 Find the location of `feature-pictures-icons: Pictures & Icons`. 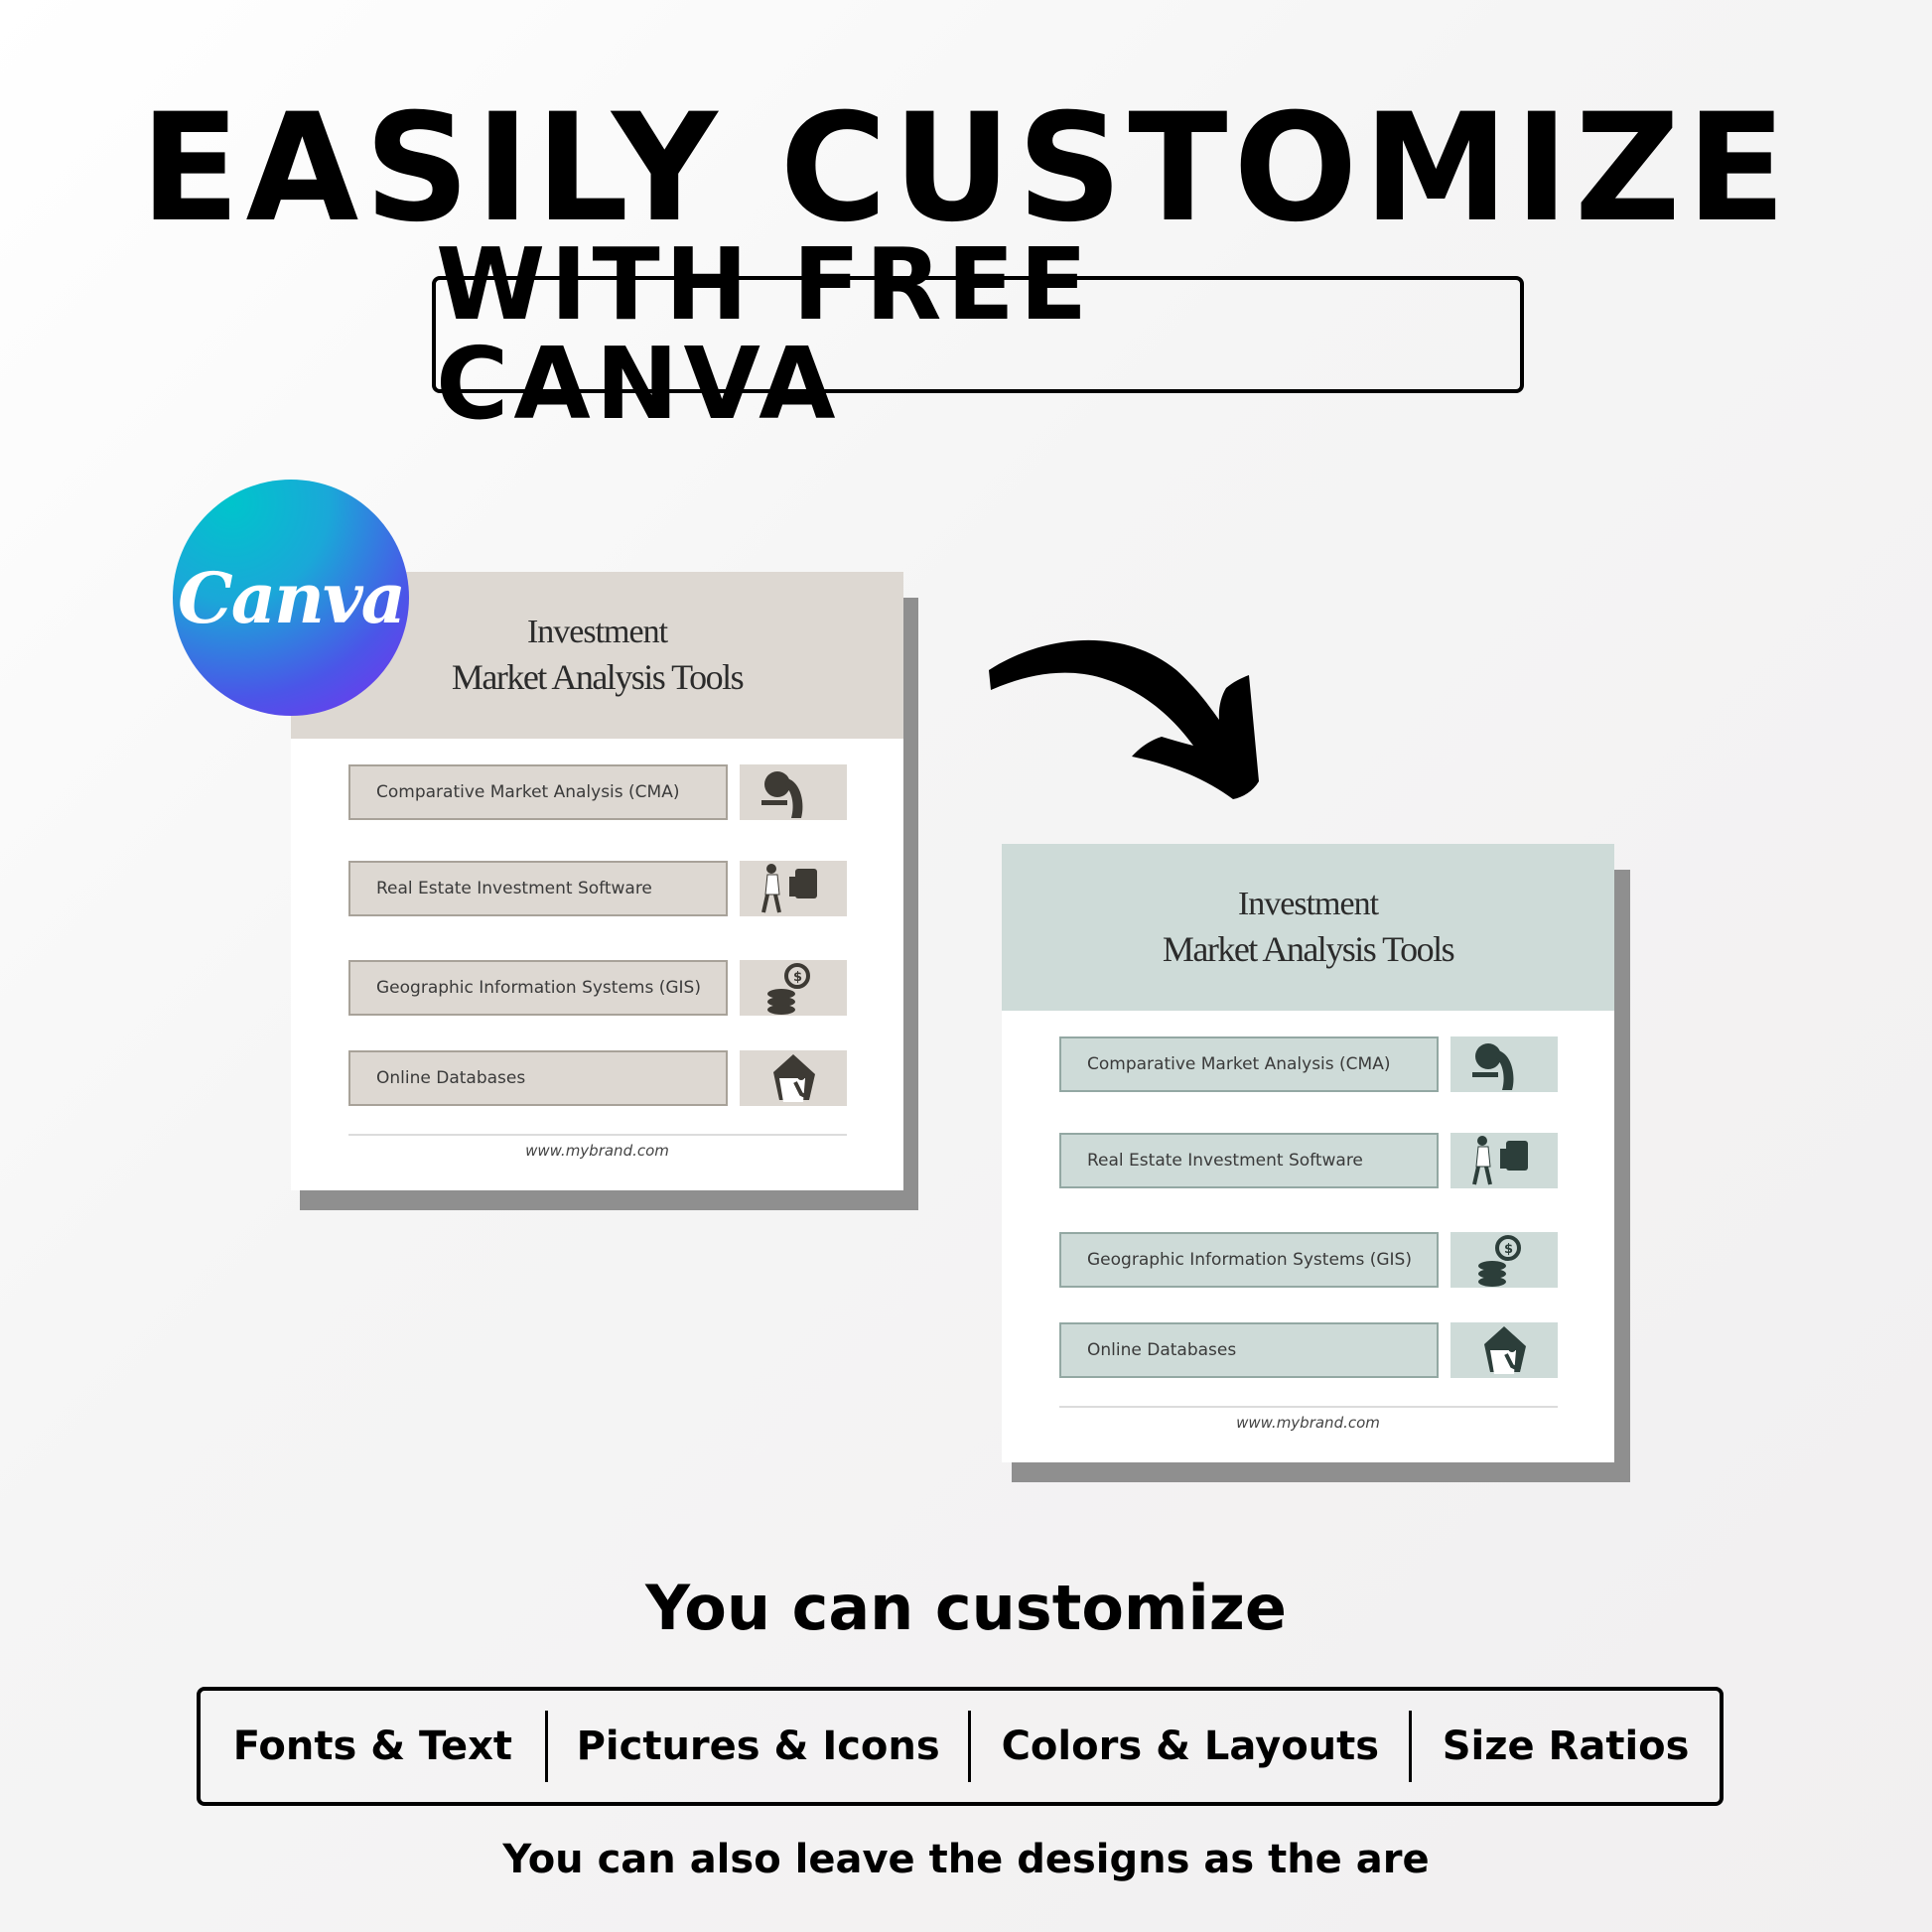

feature-pictures-icons: Pictures & Icons is located at coordinates (758, 1746).